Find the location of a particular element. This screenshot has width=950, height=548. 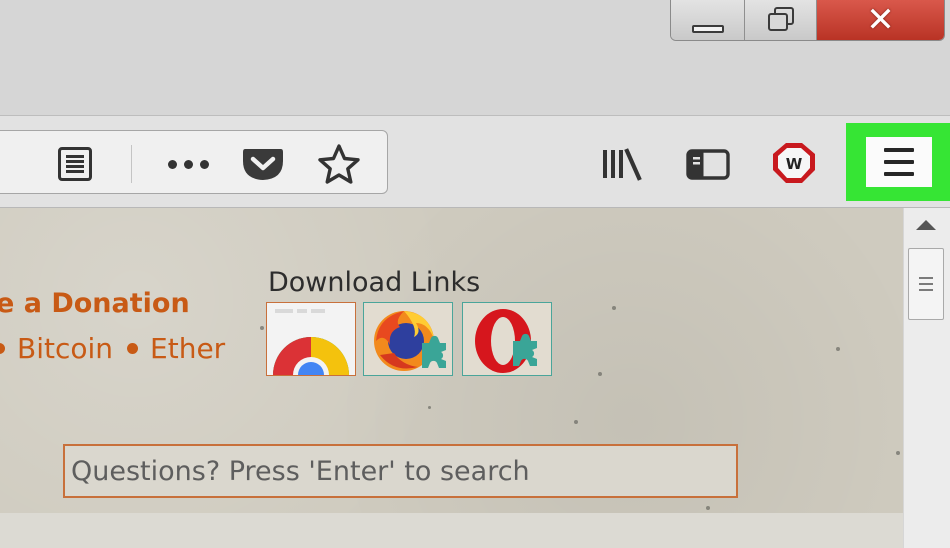

more-dots-icon is located at coordinates (188, 164).